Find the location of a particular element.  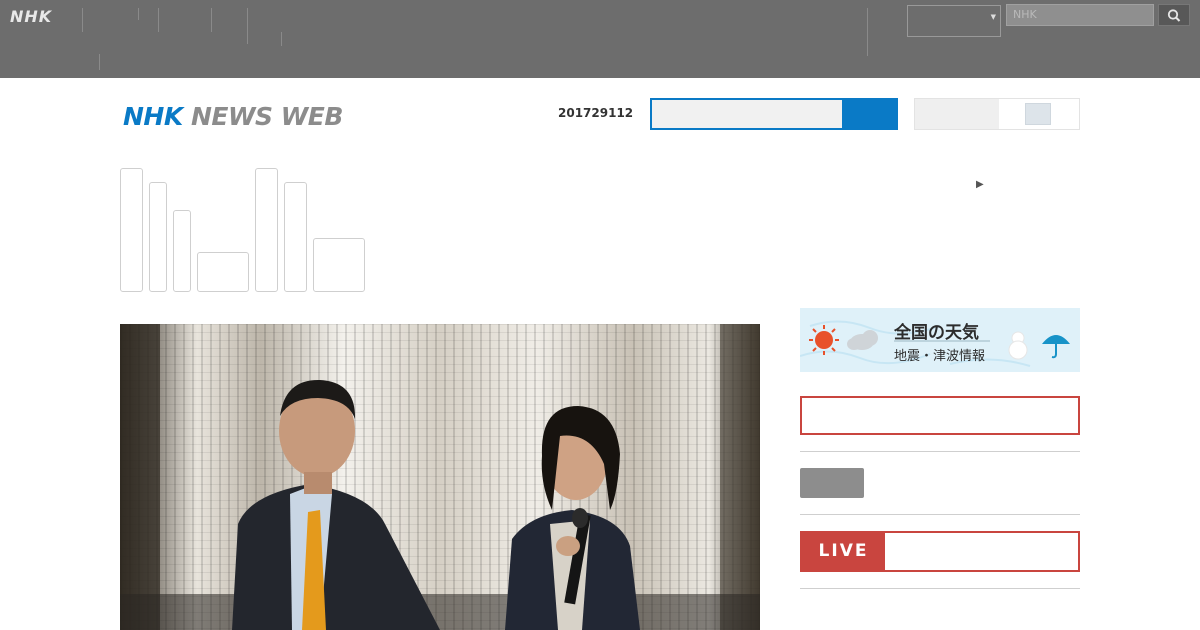

weather-banner: 全国の天気 地震・津波情報 is located at coordinates (940, 340).